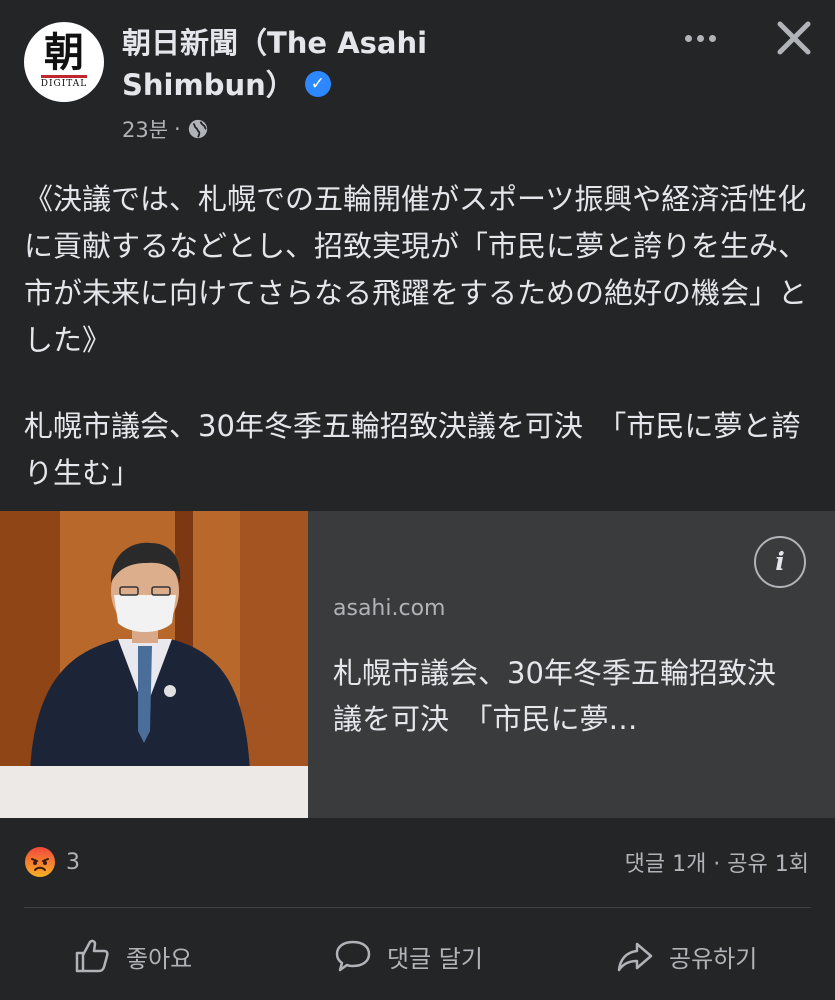 This screenshot has width=835, height=1000. What do you see at coordinates (275, 64) in the screenshot?
I see `page-name: 朝日新聞（The Asahi Shimbun）` at bounding box center [275, 64].